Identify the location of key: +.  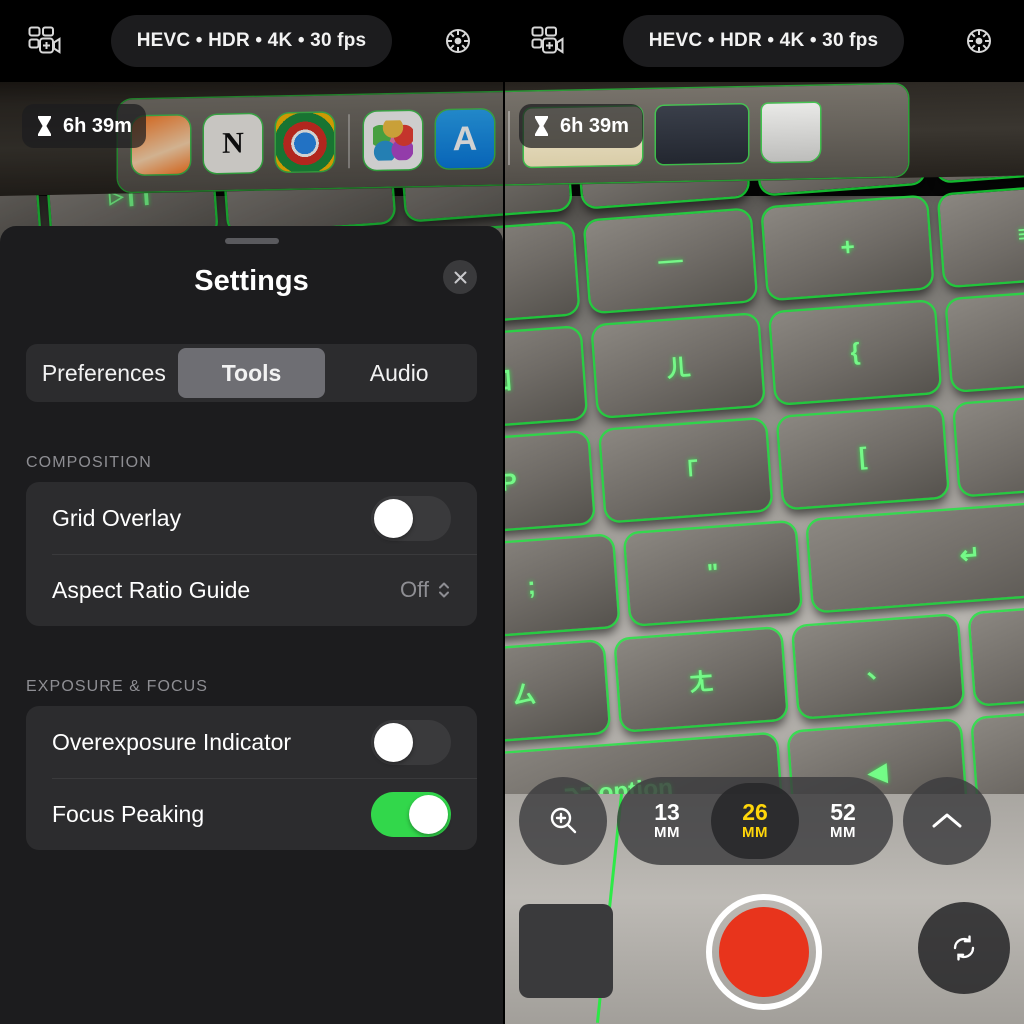
(847, 247).